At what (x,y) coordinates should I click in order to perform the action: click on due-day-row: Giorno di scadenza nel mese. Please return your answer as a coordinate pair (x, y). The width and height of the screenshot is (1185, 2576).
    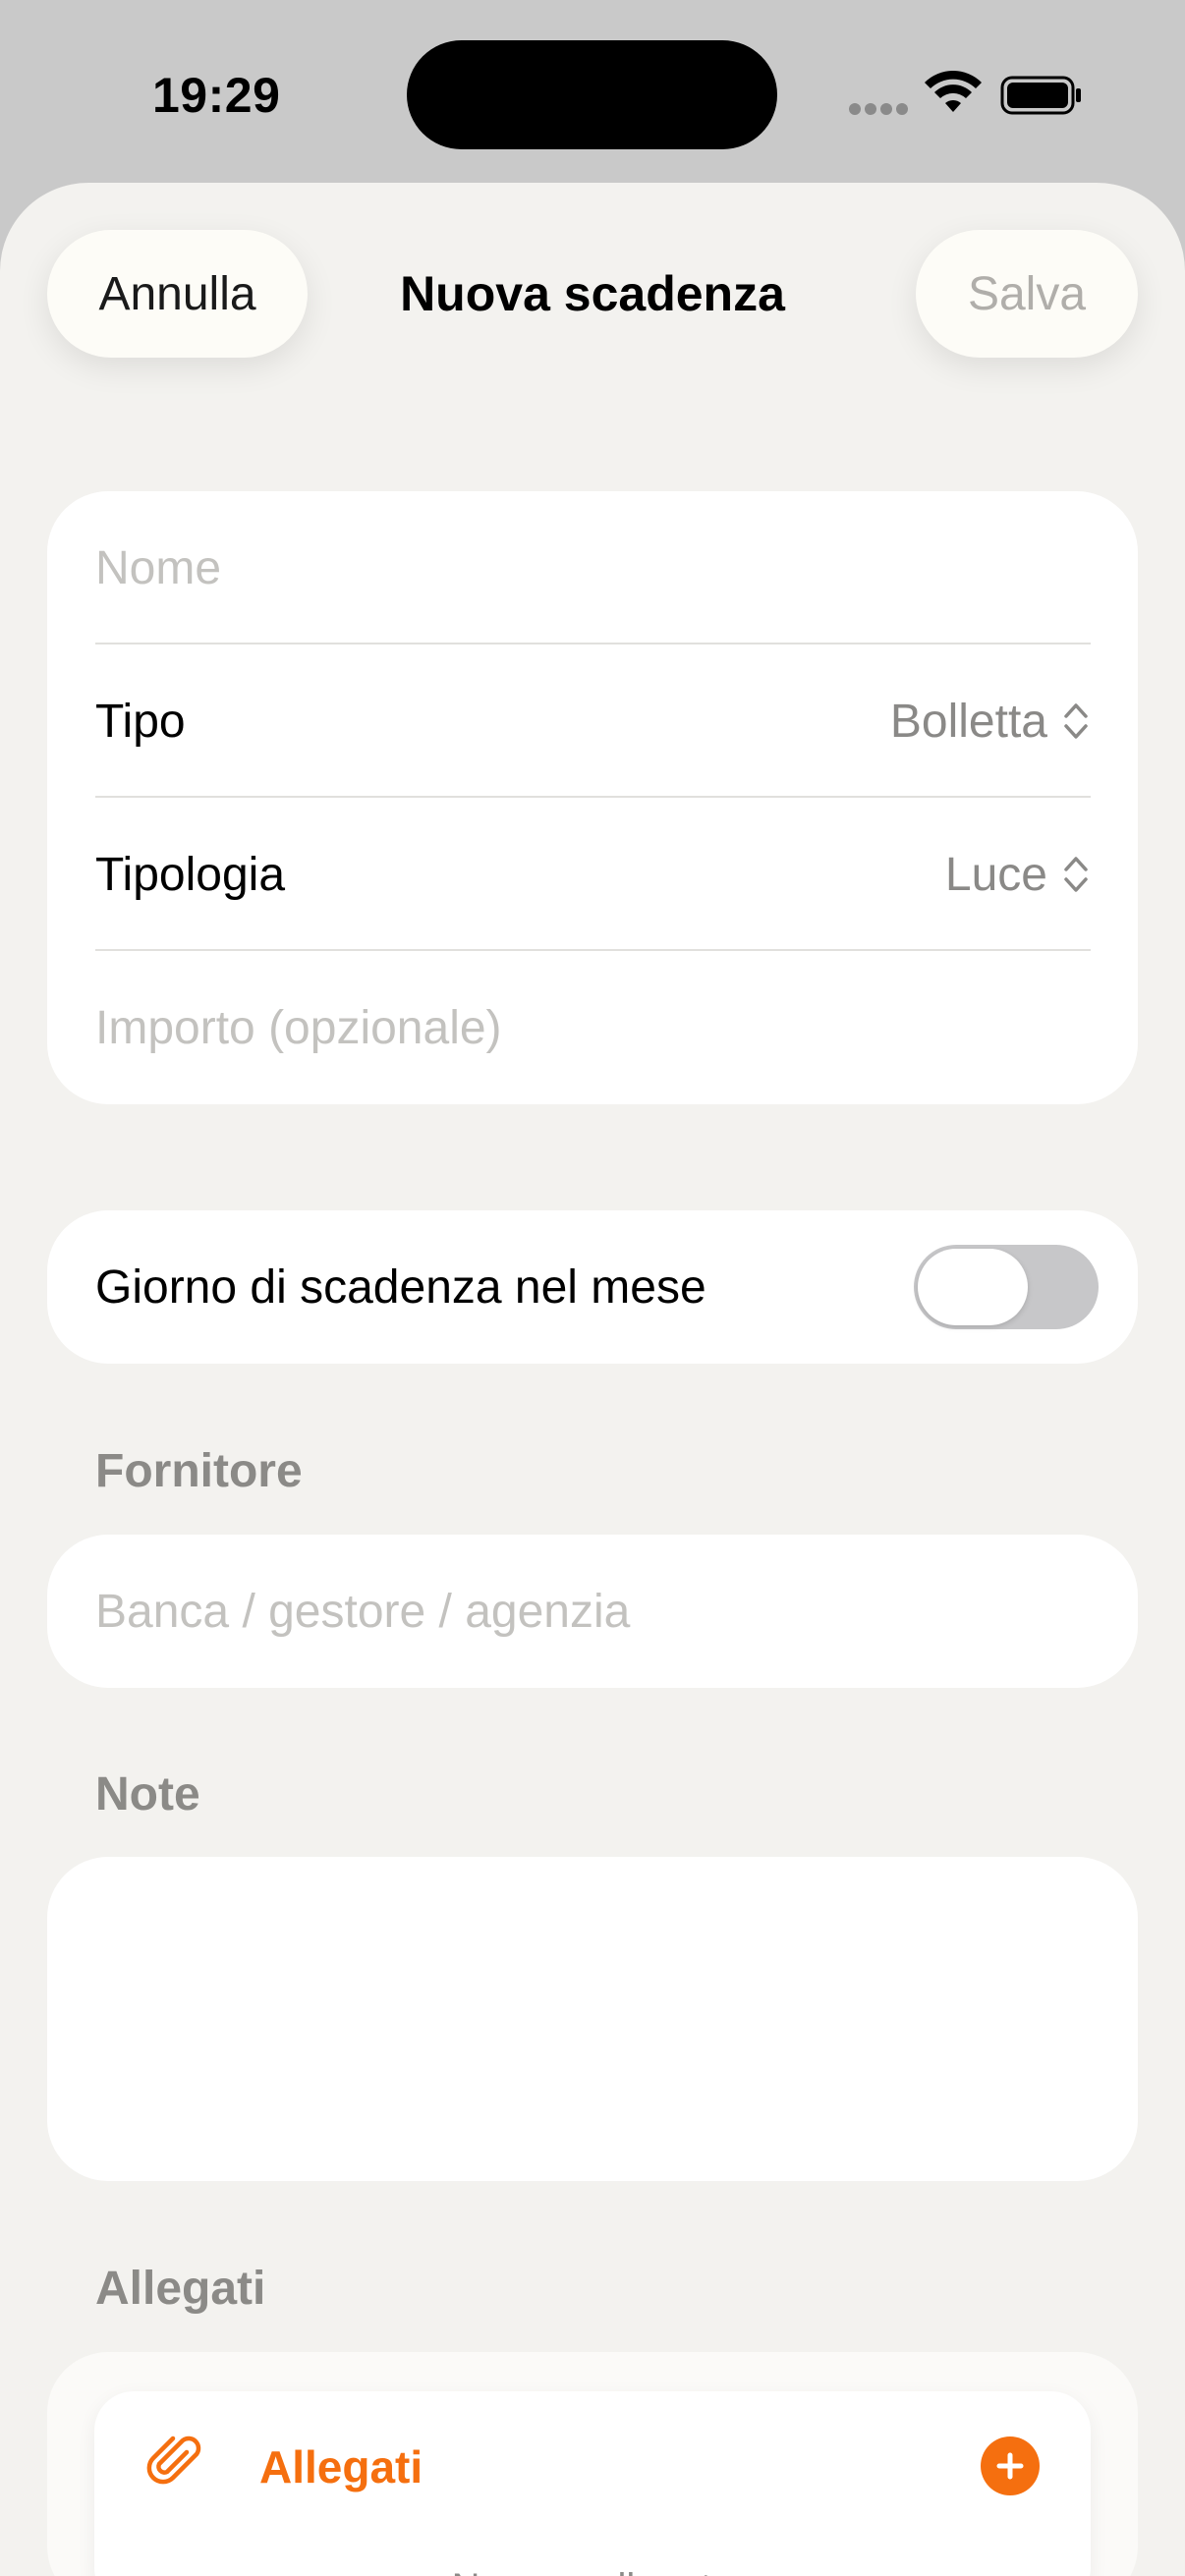
    Looking at the image, I should click on (597, 1287).